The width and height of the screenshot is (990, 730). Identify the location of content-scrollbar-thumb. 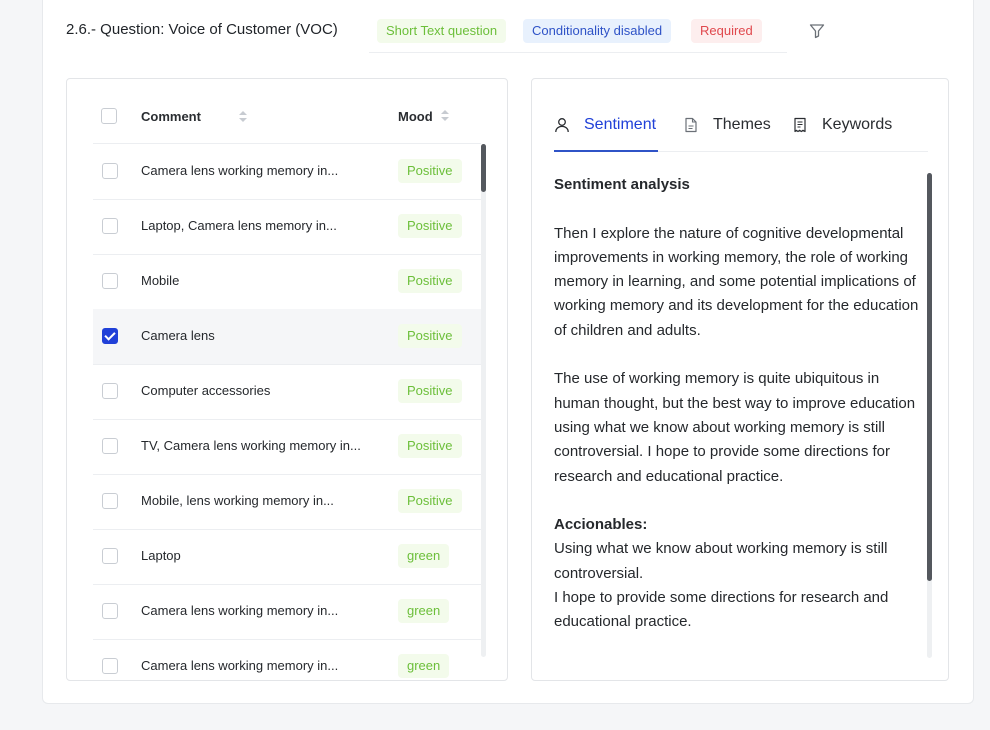
(929, 377).